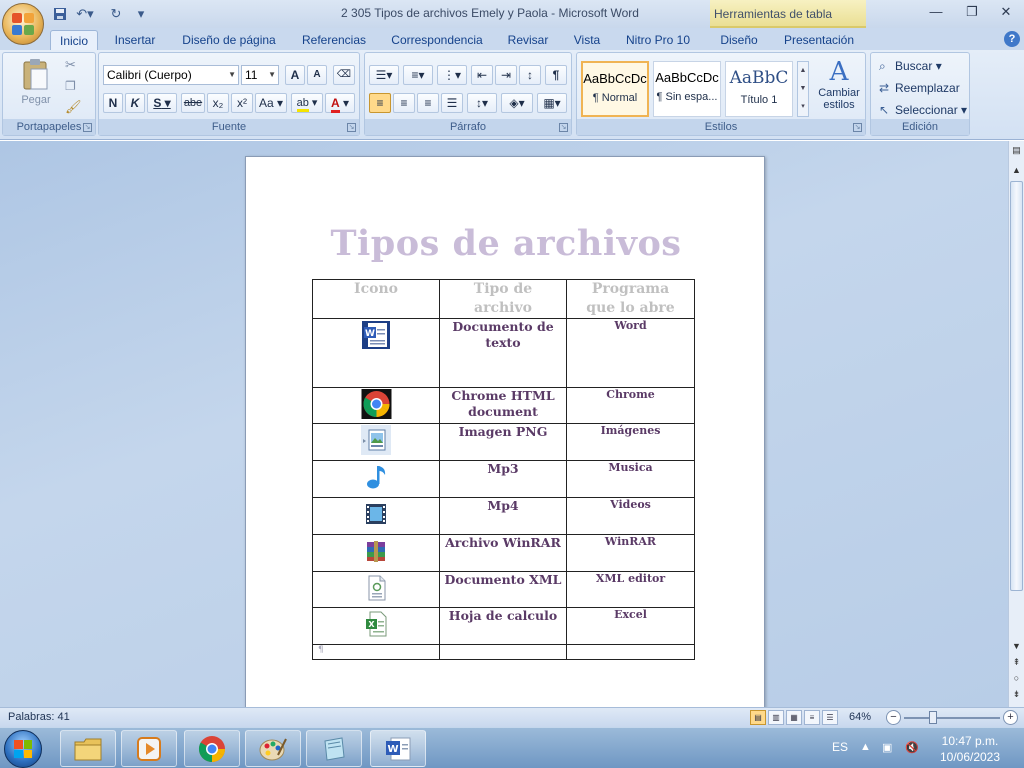  What do you see at coordinates (193, 103) in the screenshot?
I see `strikethrough-button: abe` at bounding box center [193, 103].